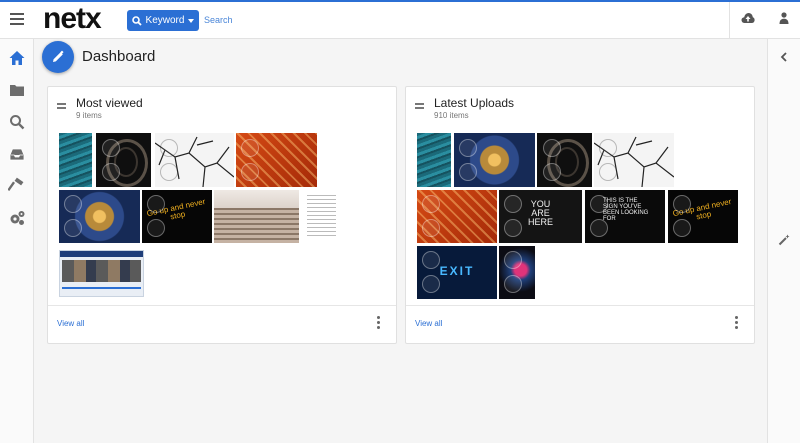  Describe the element at coordinates (17, 218) in the screenshot. I see `settings-gears-icon` at that location.